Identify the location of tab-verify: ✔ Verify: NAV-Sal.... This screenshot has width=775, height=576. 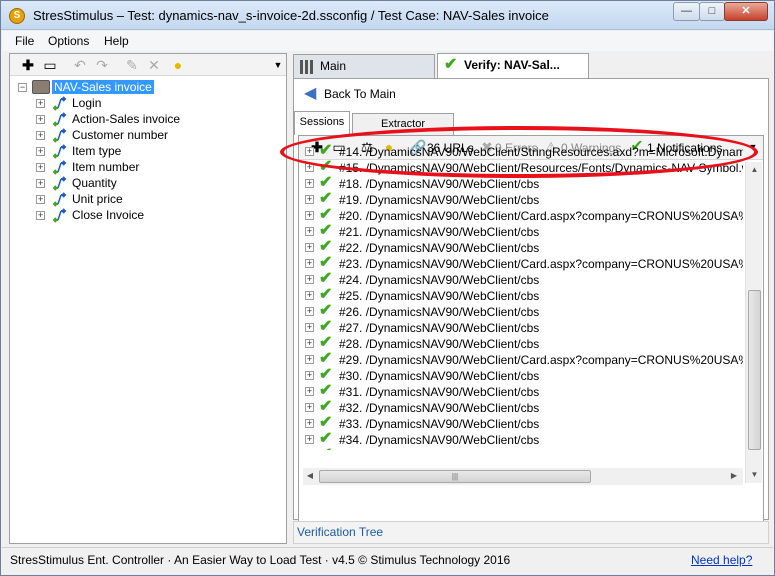
(513, 66).